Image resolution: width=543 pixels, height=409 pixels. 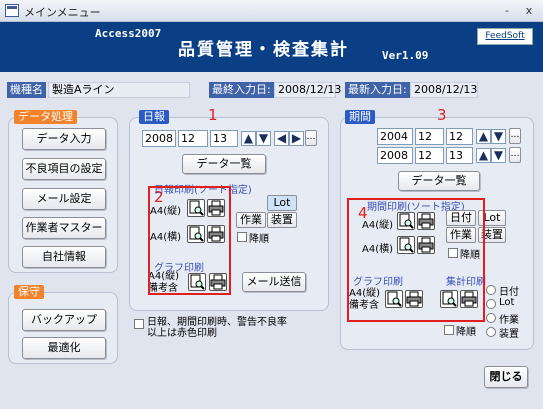 What do you see at coordinates (459, 136) in the screenshot?
I see `period-from-day-field: 12` at bounding box center [459, 136].